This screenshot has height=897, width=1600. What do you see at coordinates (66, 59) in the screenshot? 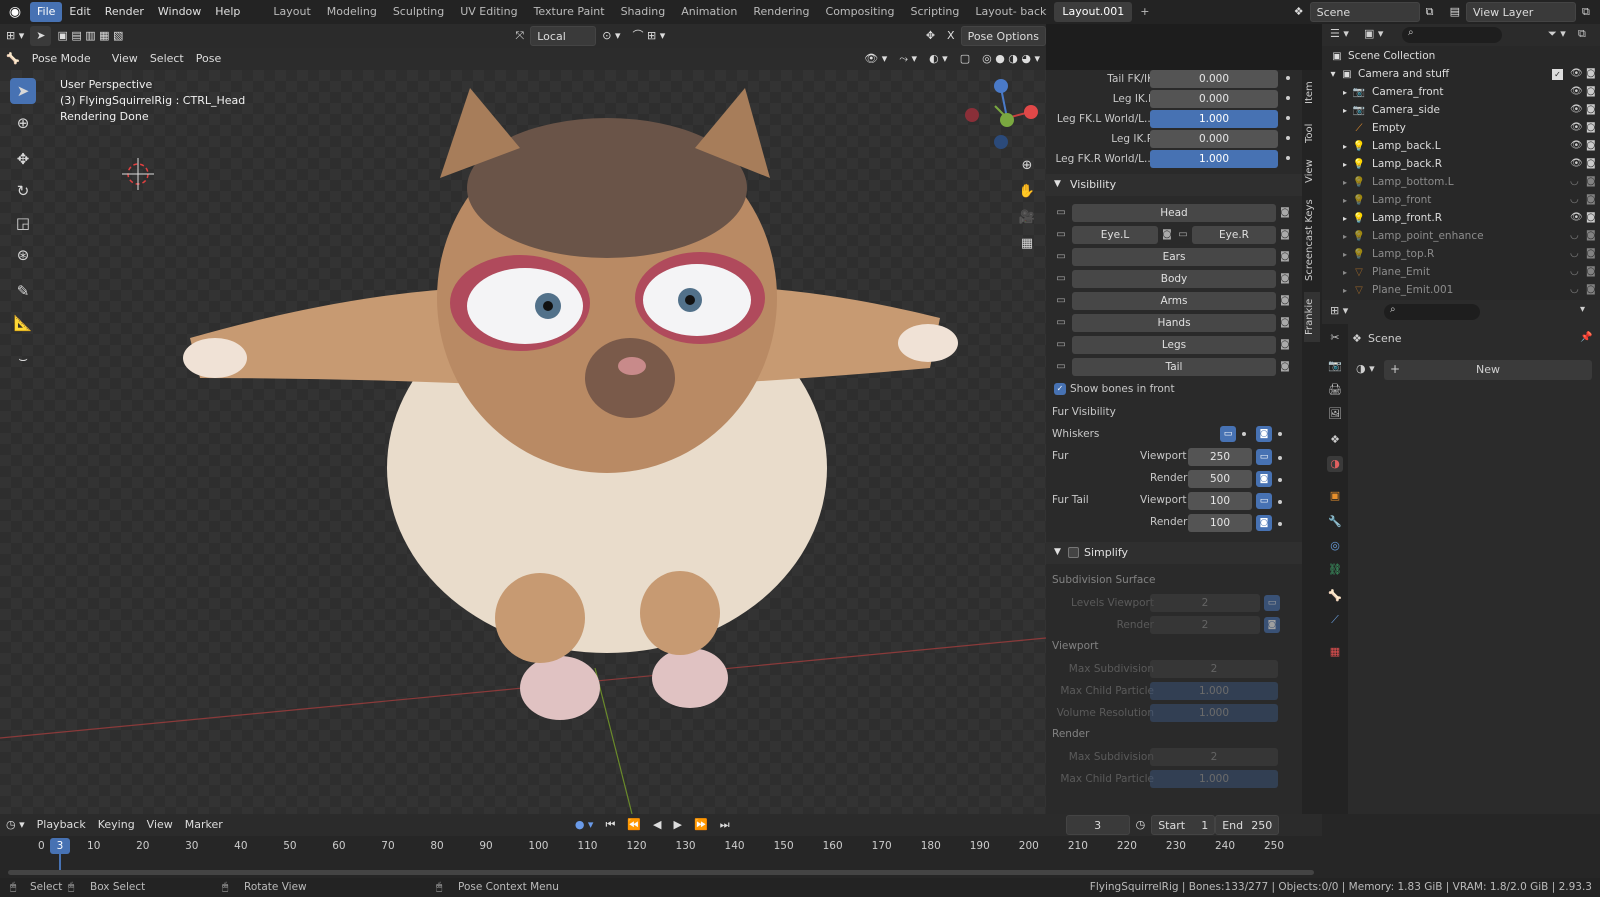
I see `mode-dropdown: Pose Mode` at bounding box center [66, 59].